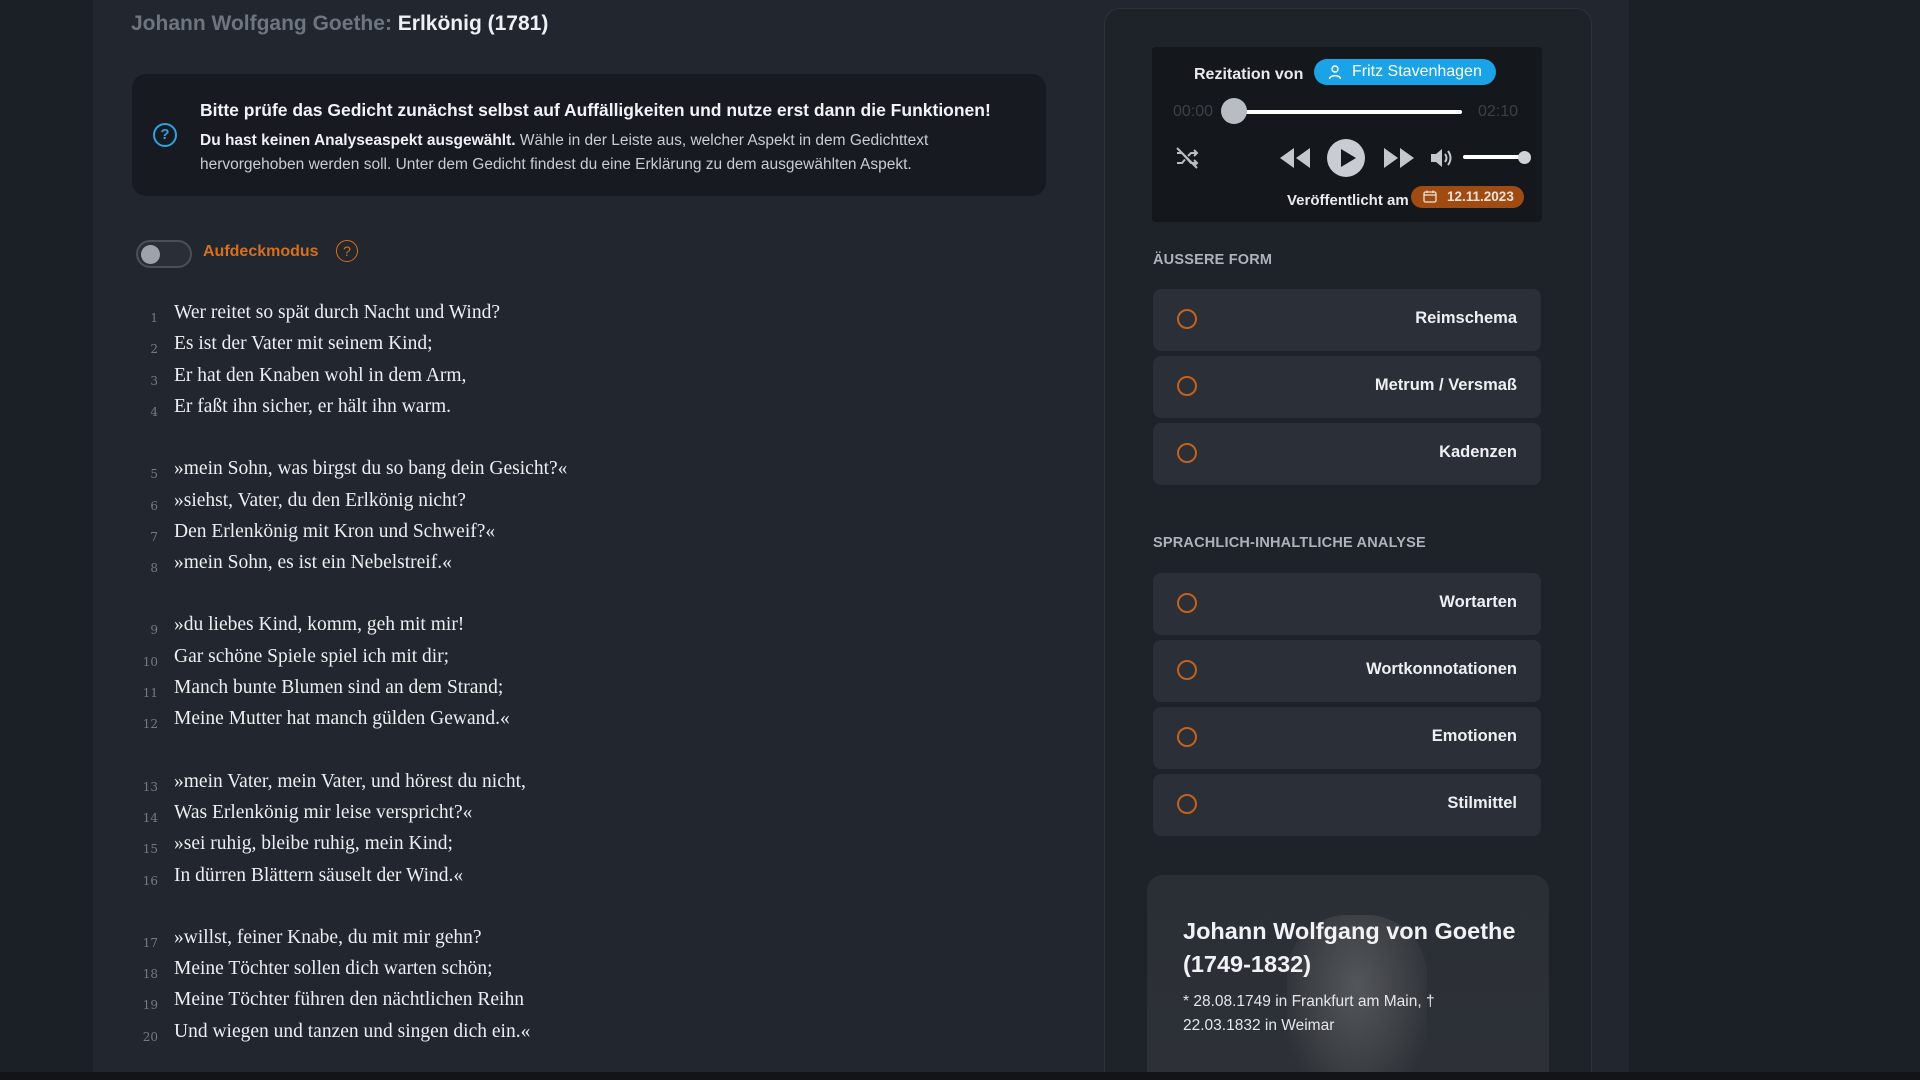 The width and height of the screenshot is (1920, 1080). I want to click on aspect-button-emotionen: Emotionen, so click(1347, 738).